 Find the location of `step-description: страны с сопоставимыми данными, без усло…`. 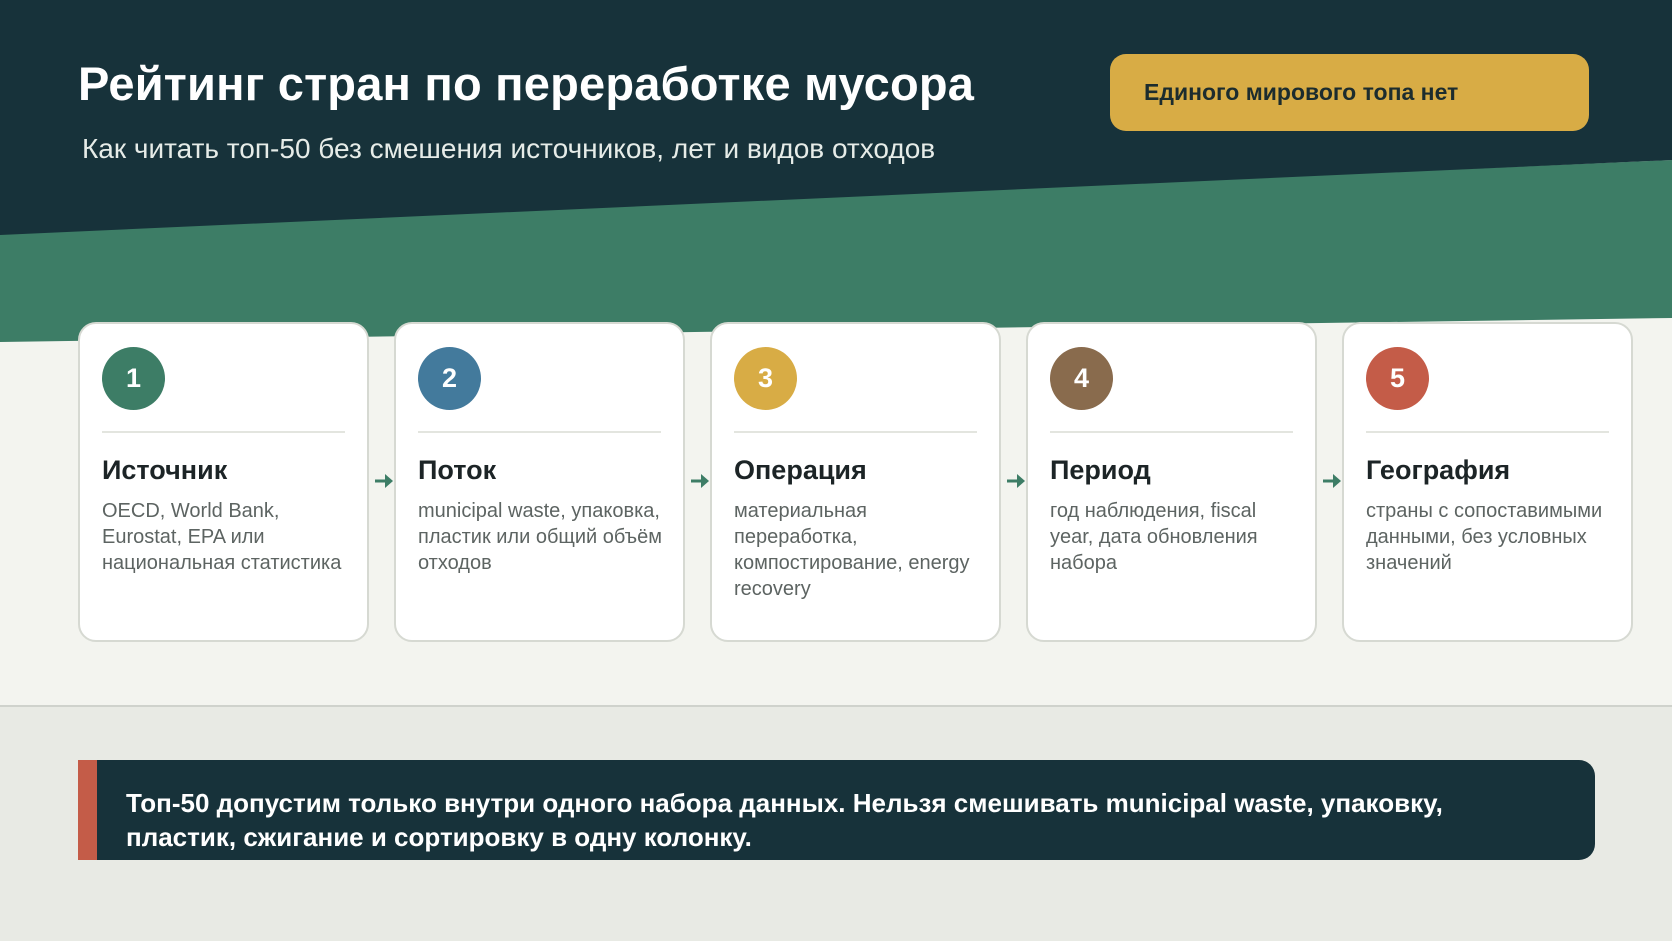

step-description: страны с сопоставимыми данными, без усло… is located at coordinates (1484, 537).